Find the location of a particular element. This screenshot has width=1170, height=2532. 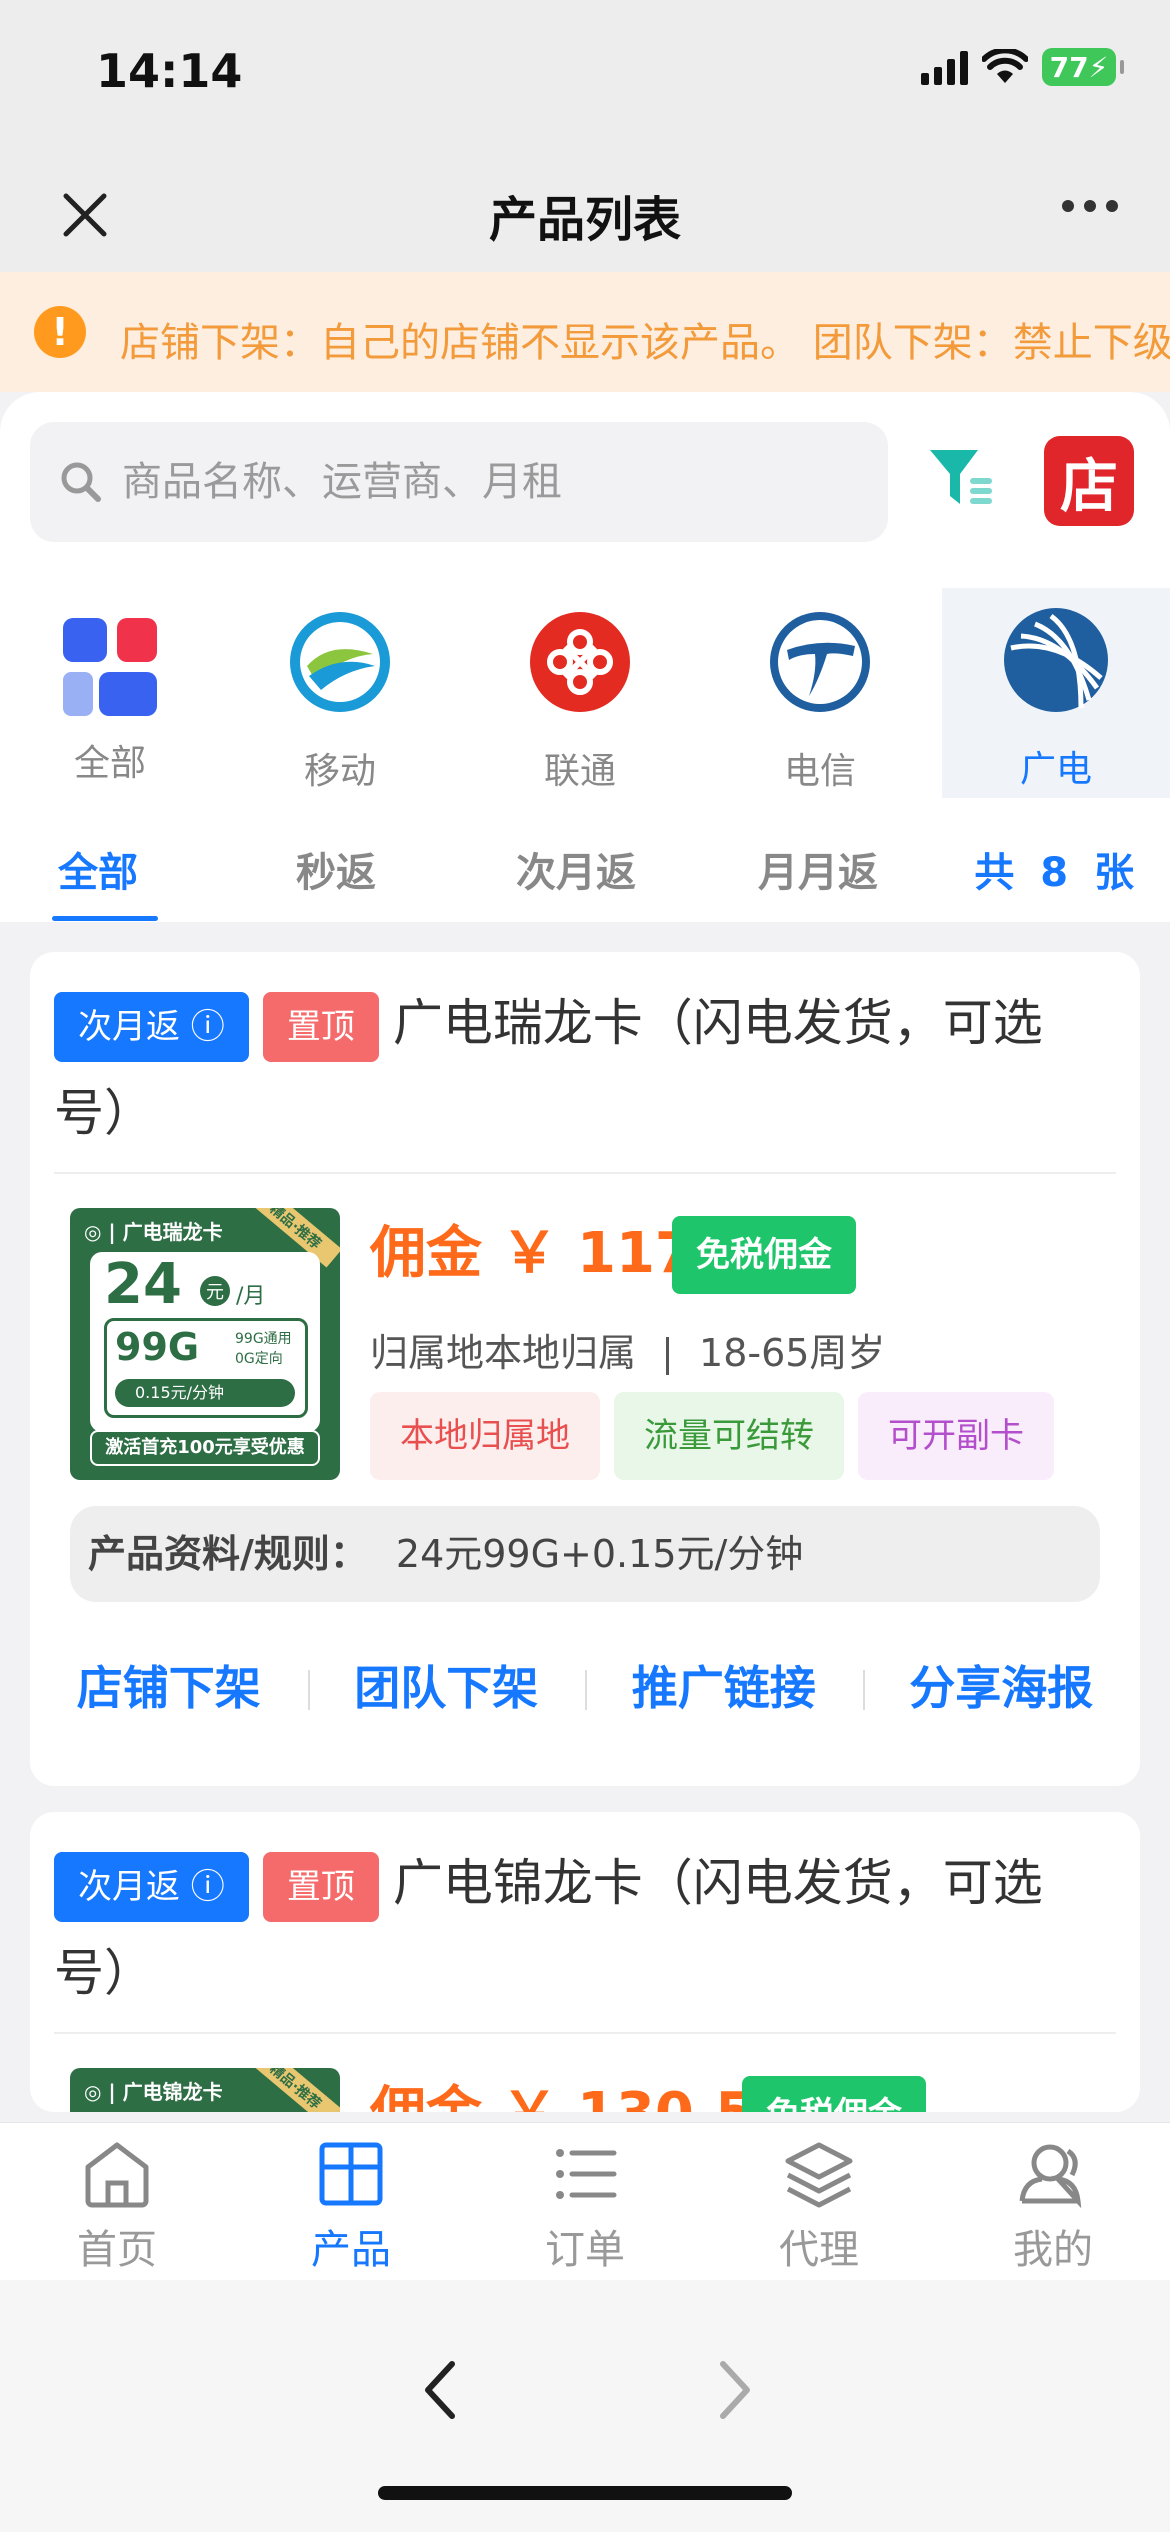

product-count: 共 8 张 is located at coordinates (1057, 873).